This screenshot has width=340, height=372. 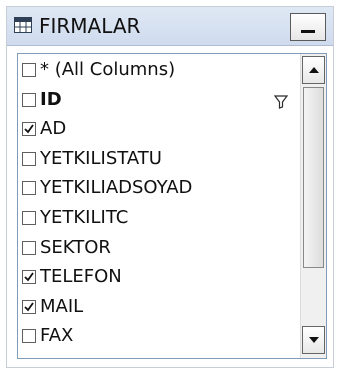 What do you see at coordinates (159, 336) in the screenshot?
I see `column-row: FAX` at bounding box center [159, 336].